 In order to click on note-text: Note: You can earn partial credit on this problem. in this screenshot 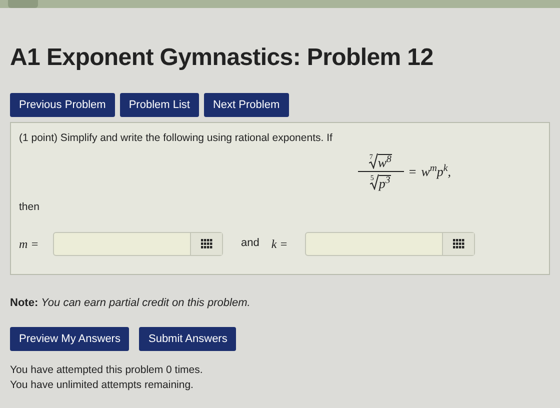, I will do `click(131, 303)`.